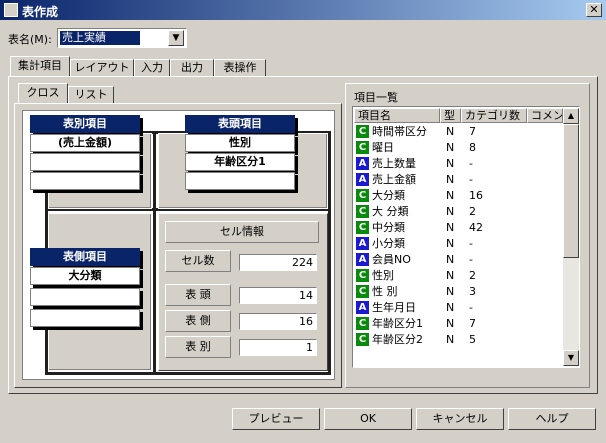  What do you see at coordinates (176, 38) in the screenshot?
I see `chevron-down-icon: ▼` at bounding box center [176, 38].